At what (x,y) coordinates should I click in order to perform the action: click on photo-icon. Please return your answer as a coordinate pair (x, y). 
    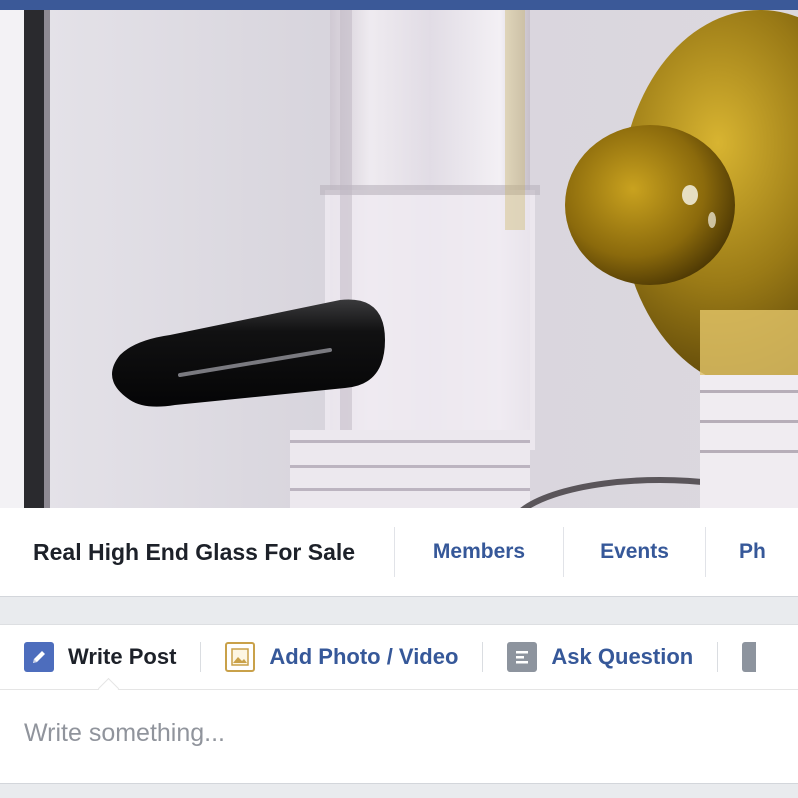
    Looking at the image, I should click on (240, 657).